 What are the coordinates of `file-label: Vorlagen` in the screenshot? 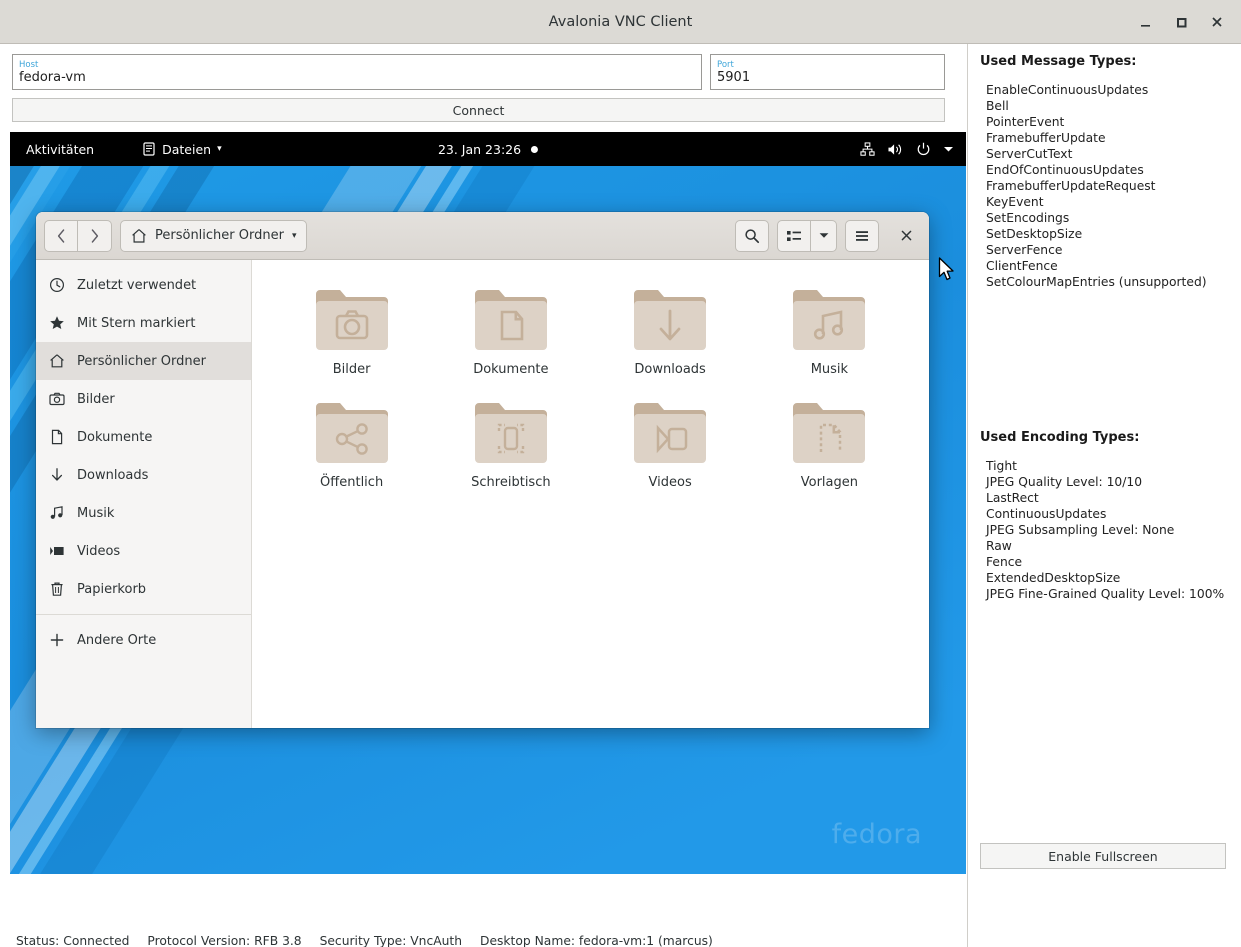 It's located at (829, 482).